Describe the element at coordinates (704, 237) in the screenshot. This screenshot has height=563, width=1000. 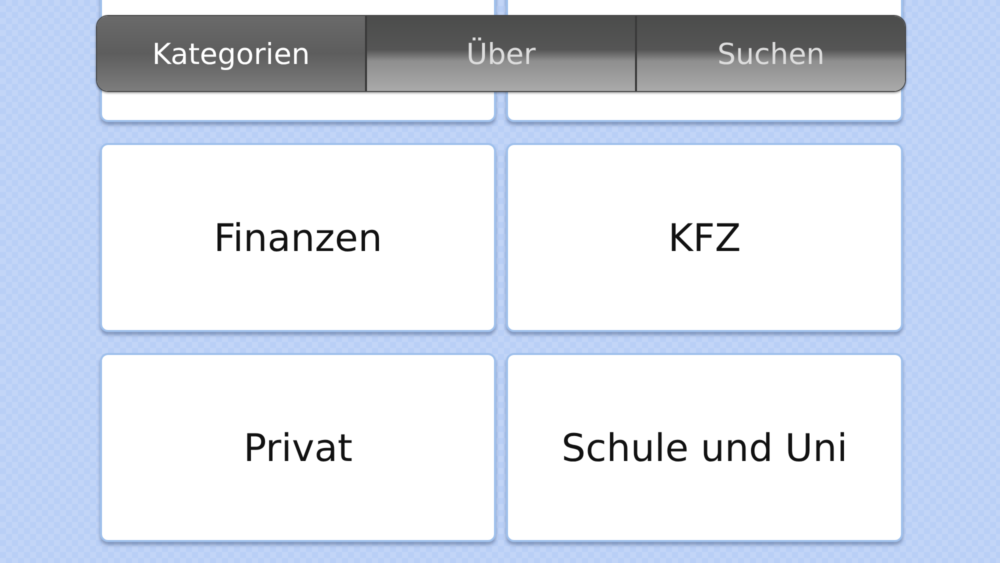
I see `category-card: KFZ` at that location.